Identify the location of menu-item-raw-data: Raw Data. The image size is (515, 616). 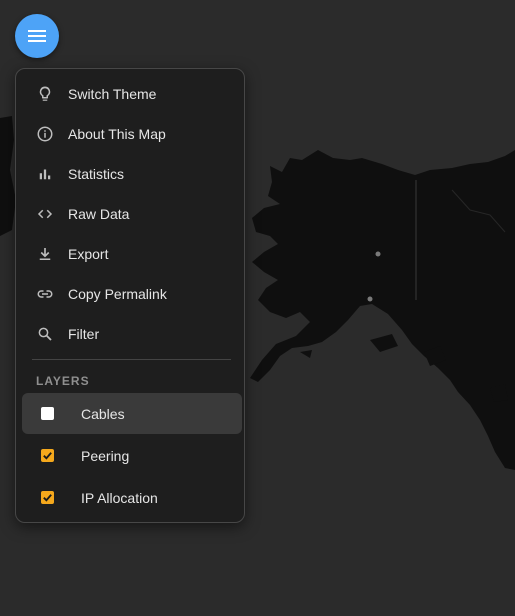
(131, 214).